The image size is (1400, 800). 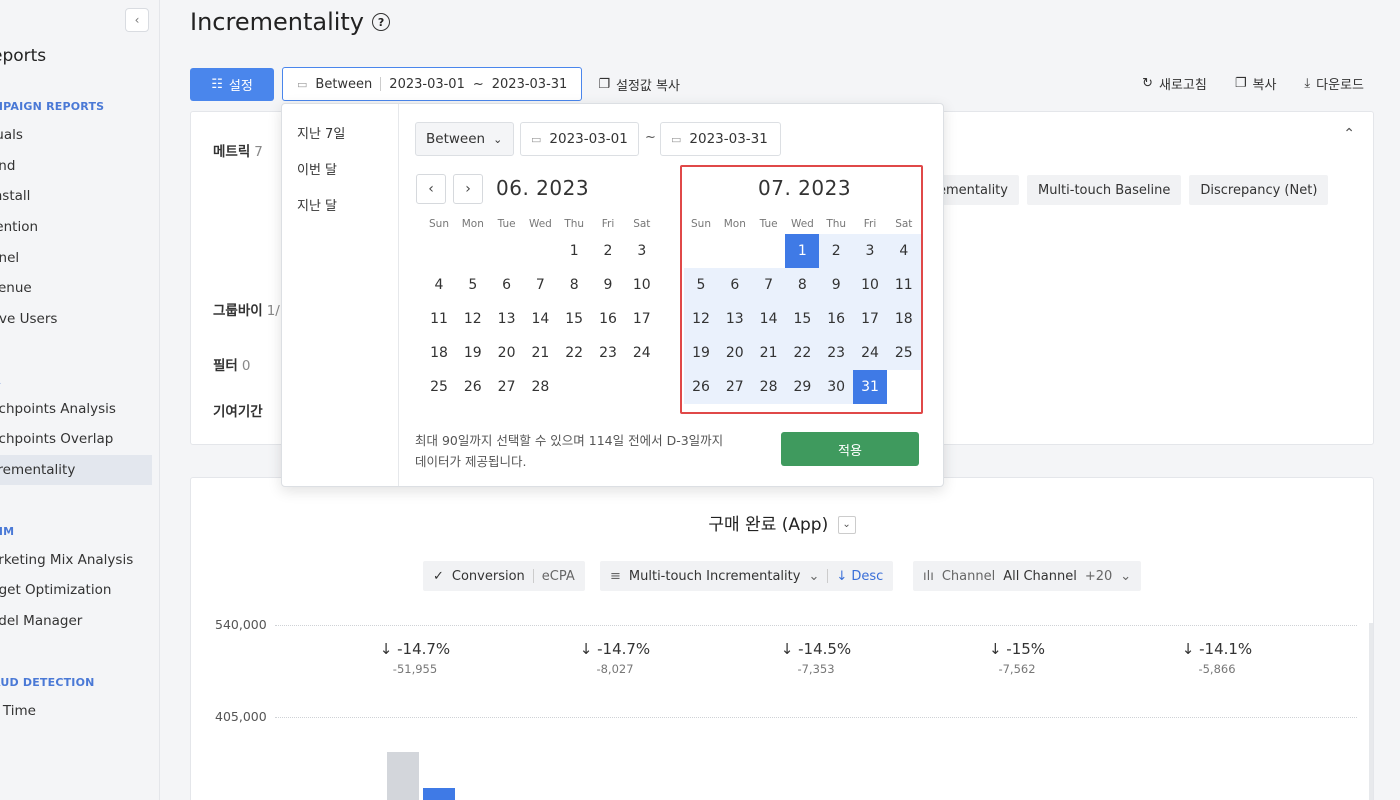 I want to click on sidebar-item: end, so click(x=76, y=166).